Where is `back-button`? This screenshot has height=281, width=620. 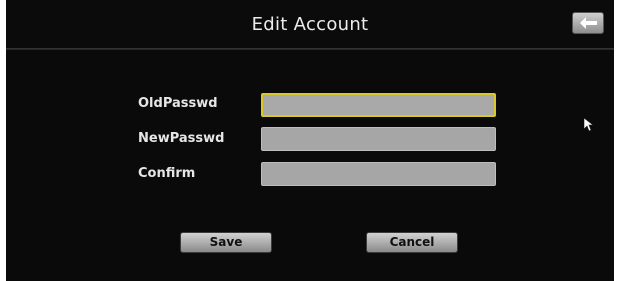
back-button is located at coordinates (588, 23).